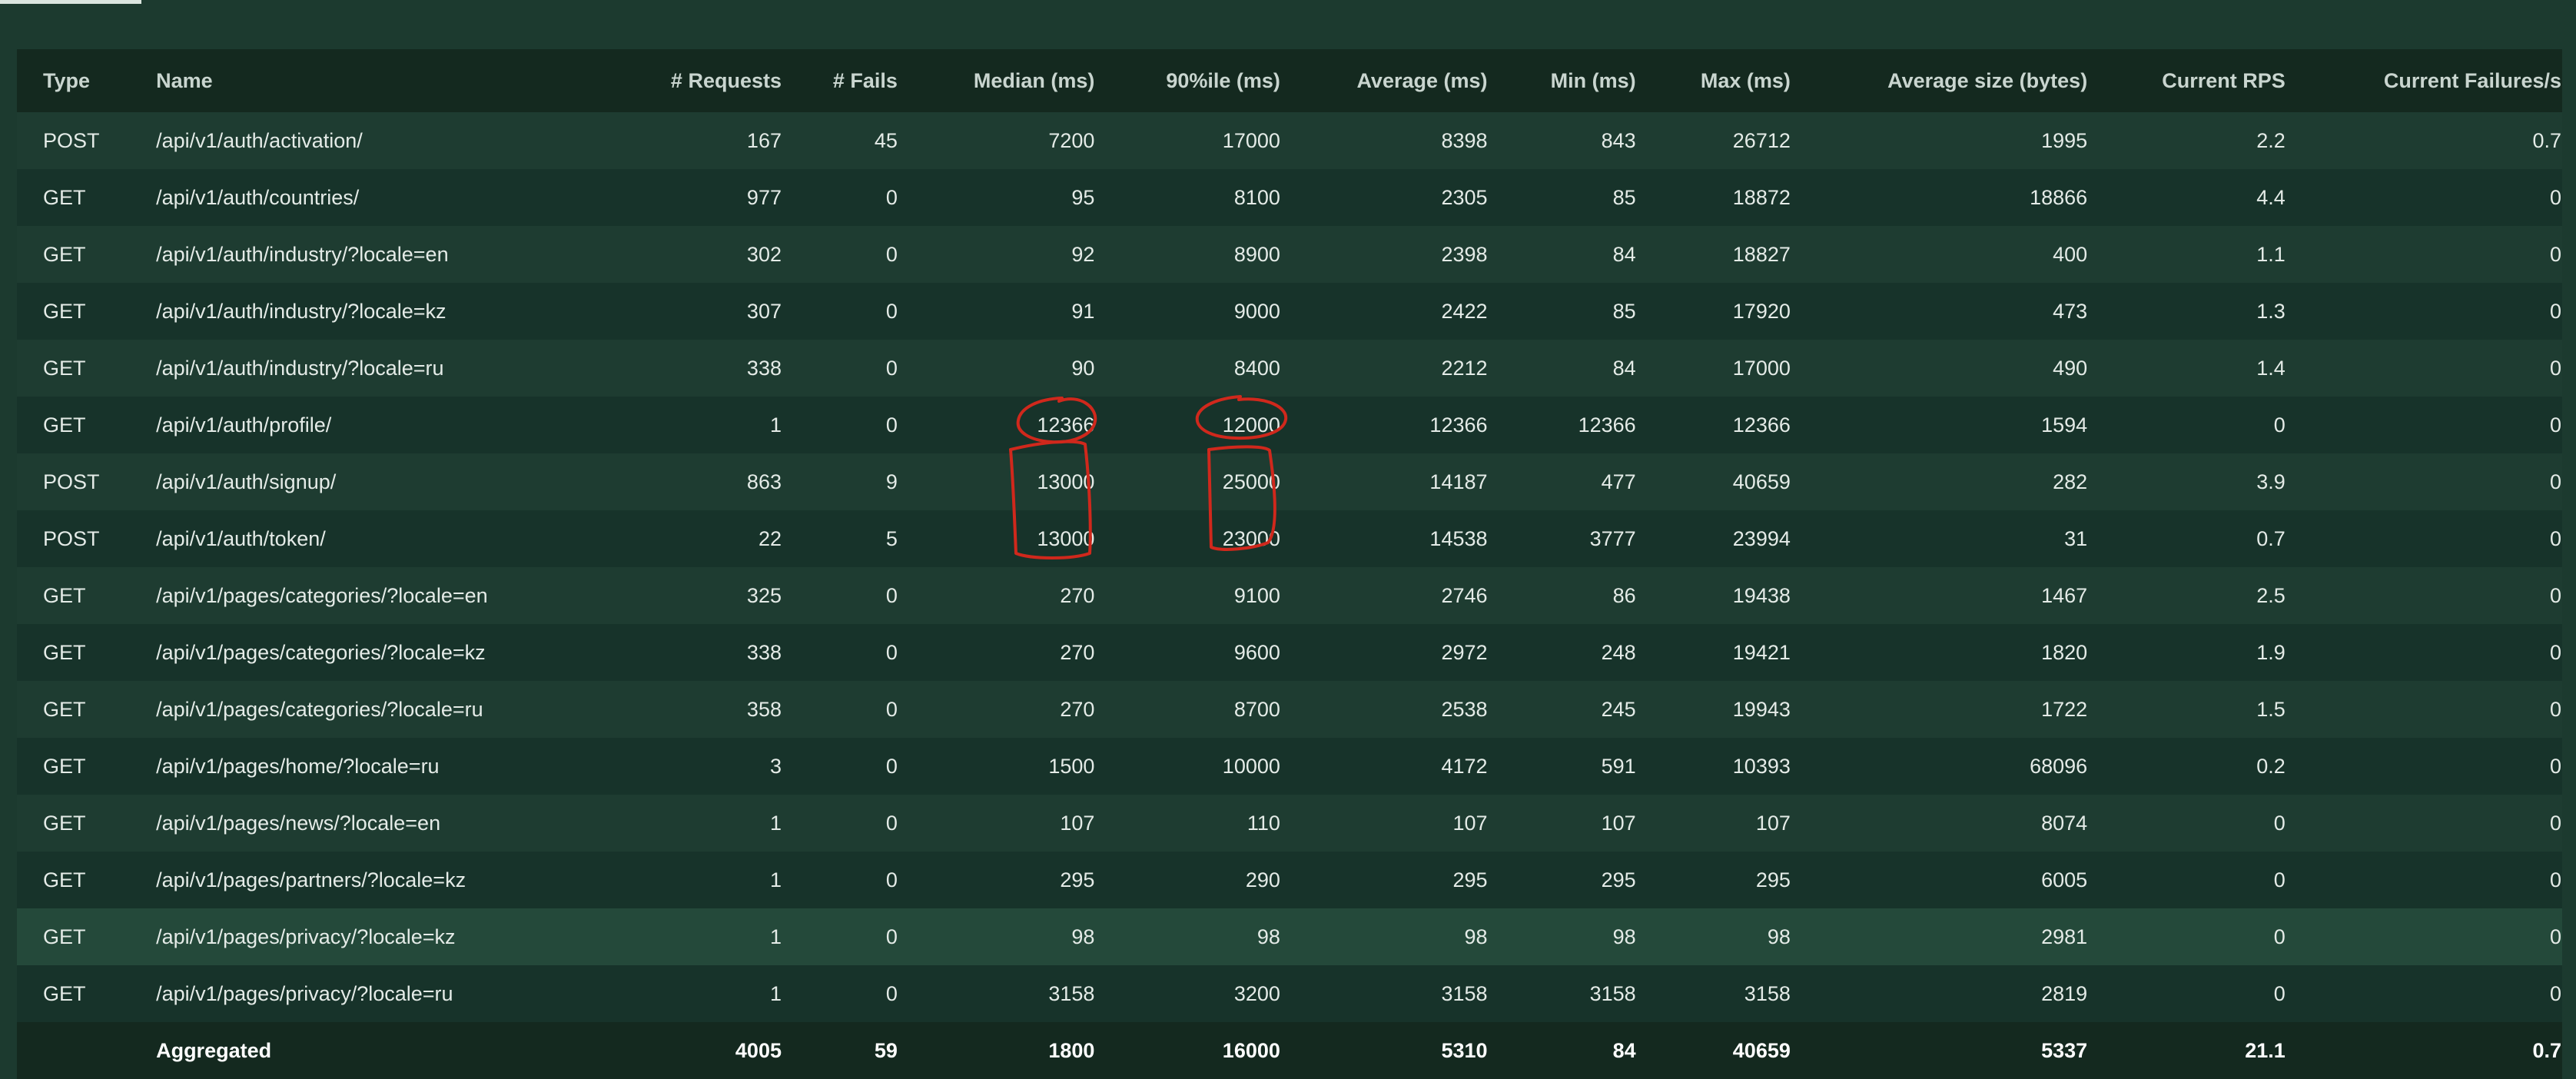  What do you see at coordinates (2187, 80) in the screenshot?
I see `column-header-current-rps: Current RPS` at bounding box center [2187, 80].